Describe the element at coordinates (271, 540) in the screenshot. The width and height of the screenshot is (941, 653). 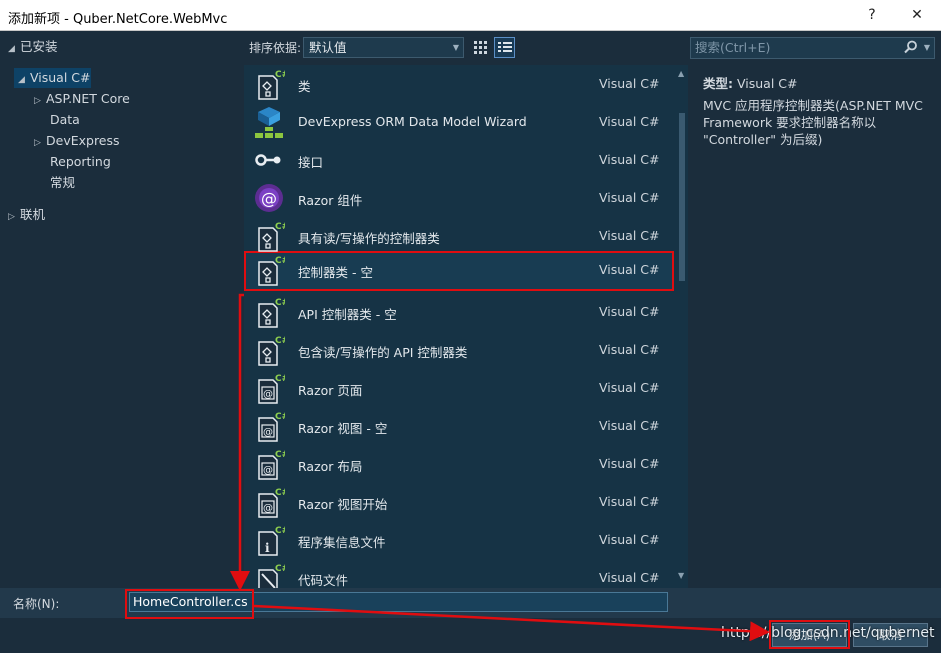
I see `assembly-info-icon: i C#` at that location.